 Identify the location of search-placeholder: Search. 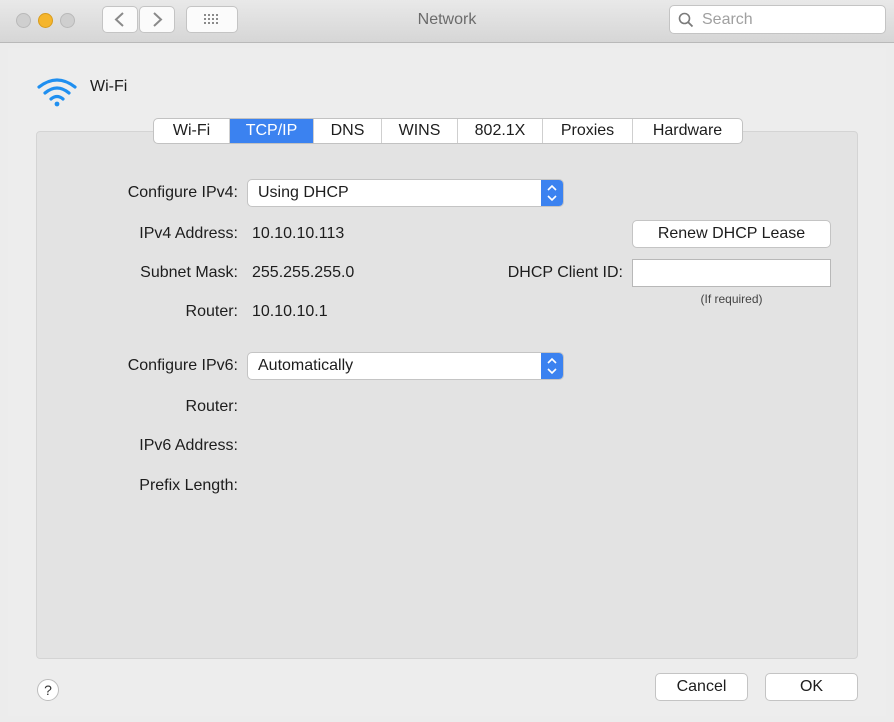
(727, 19).